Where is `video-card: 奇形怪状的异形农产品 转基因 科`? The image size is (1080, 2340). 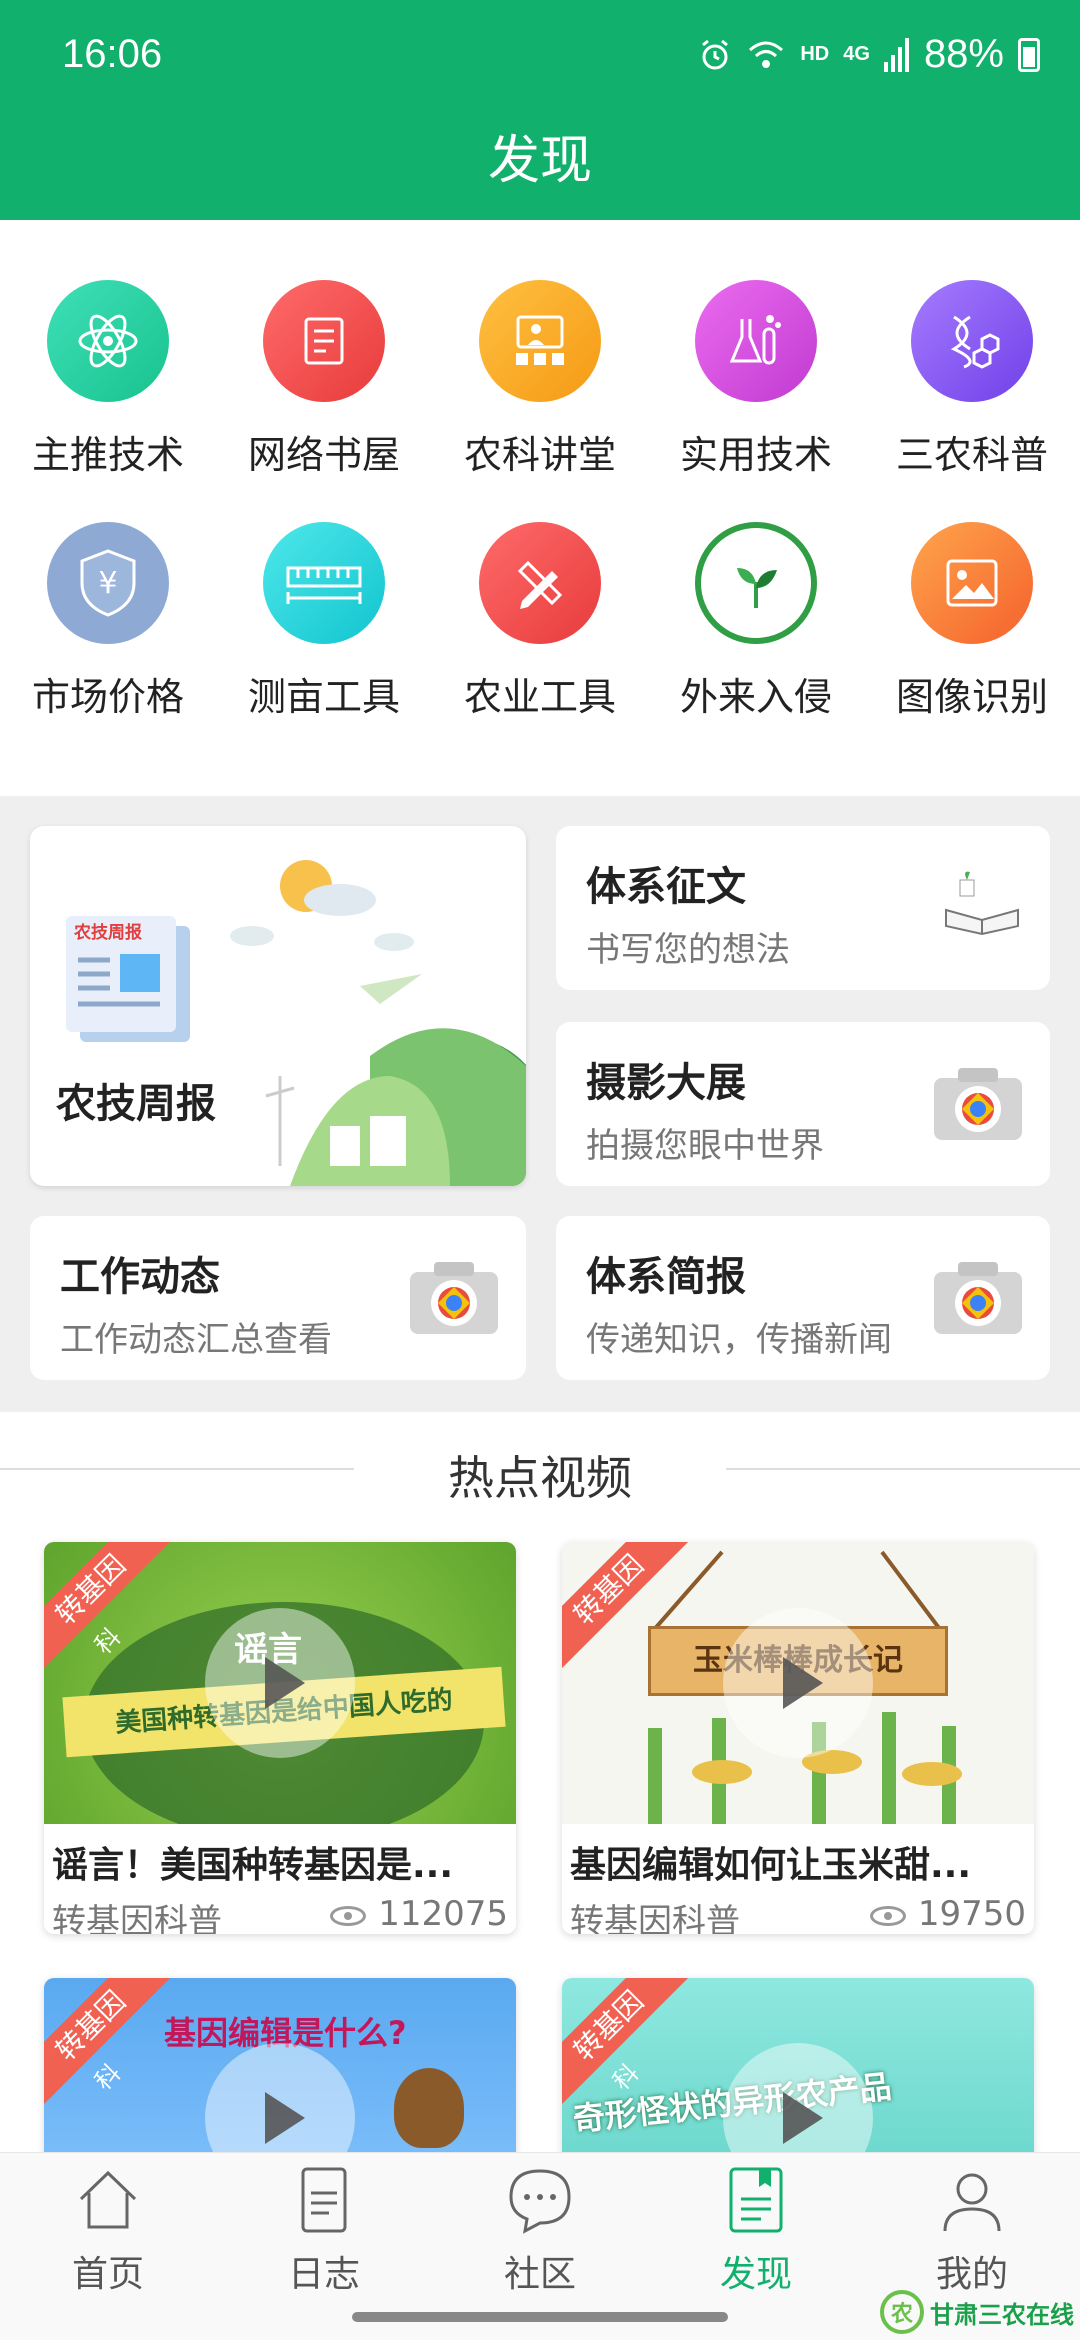
video-card: 奇形怪状的异形农产品 转基因 科 is located at coordinates (798, 2078).